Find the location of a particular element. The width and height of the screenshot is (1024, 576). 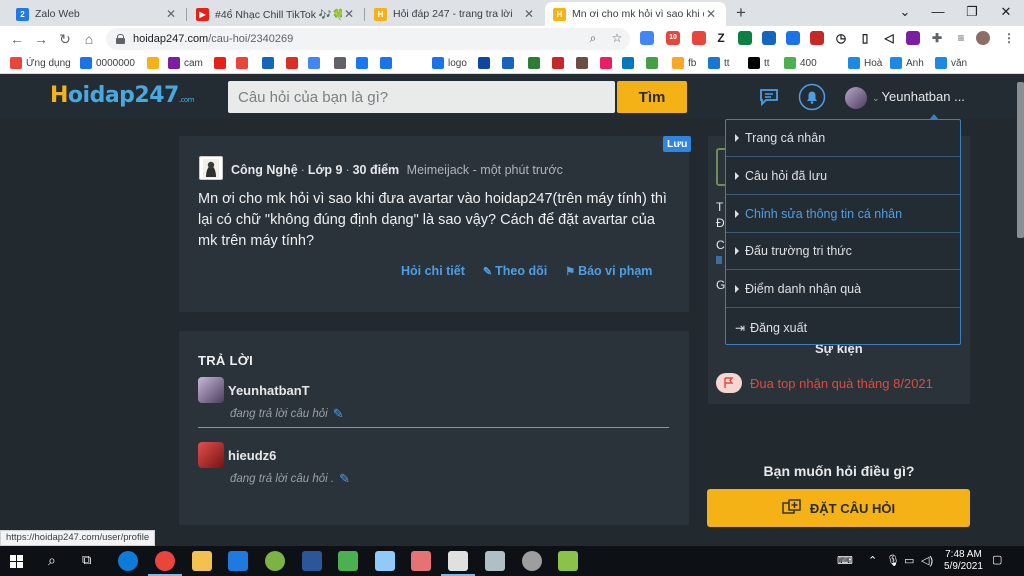

windows-start-icon is located at coordinates (16, 561).